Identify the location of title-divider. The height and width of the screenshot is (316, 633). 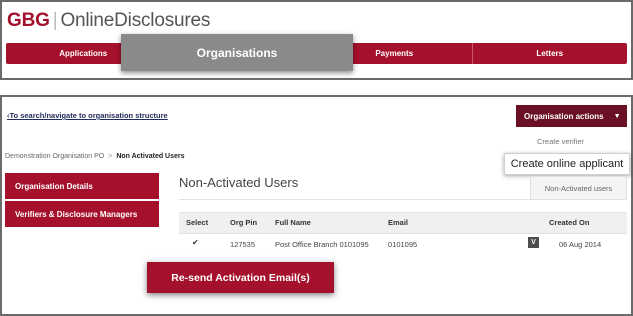
(403, 199).